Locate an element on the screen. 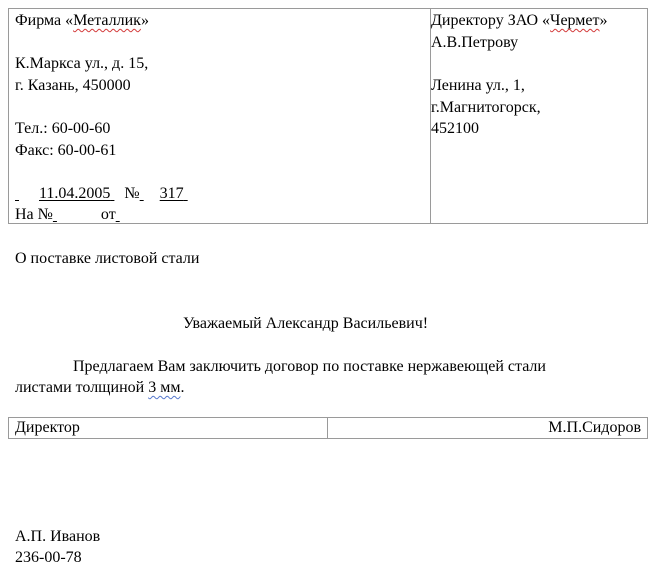 The height and width of the screenshot is (569, 668). body-line2-pre: листами толщиной is located at coordinates (82, 387).